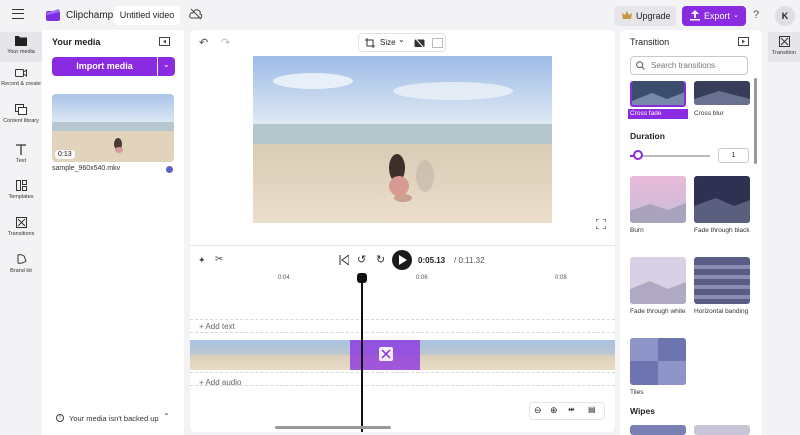  Describe the element at coordinates (21, 82) in the screenshot. I see `nav-item-record-create: Record & create` at that location.